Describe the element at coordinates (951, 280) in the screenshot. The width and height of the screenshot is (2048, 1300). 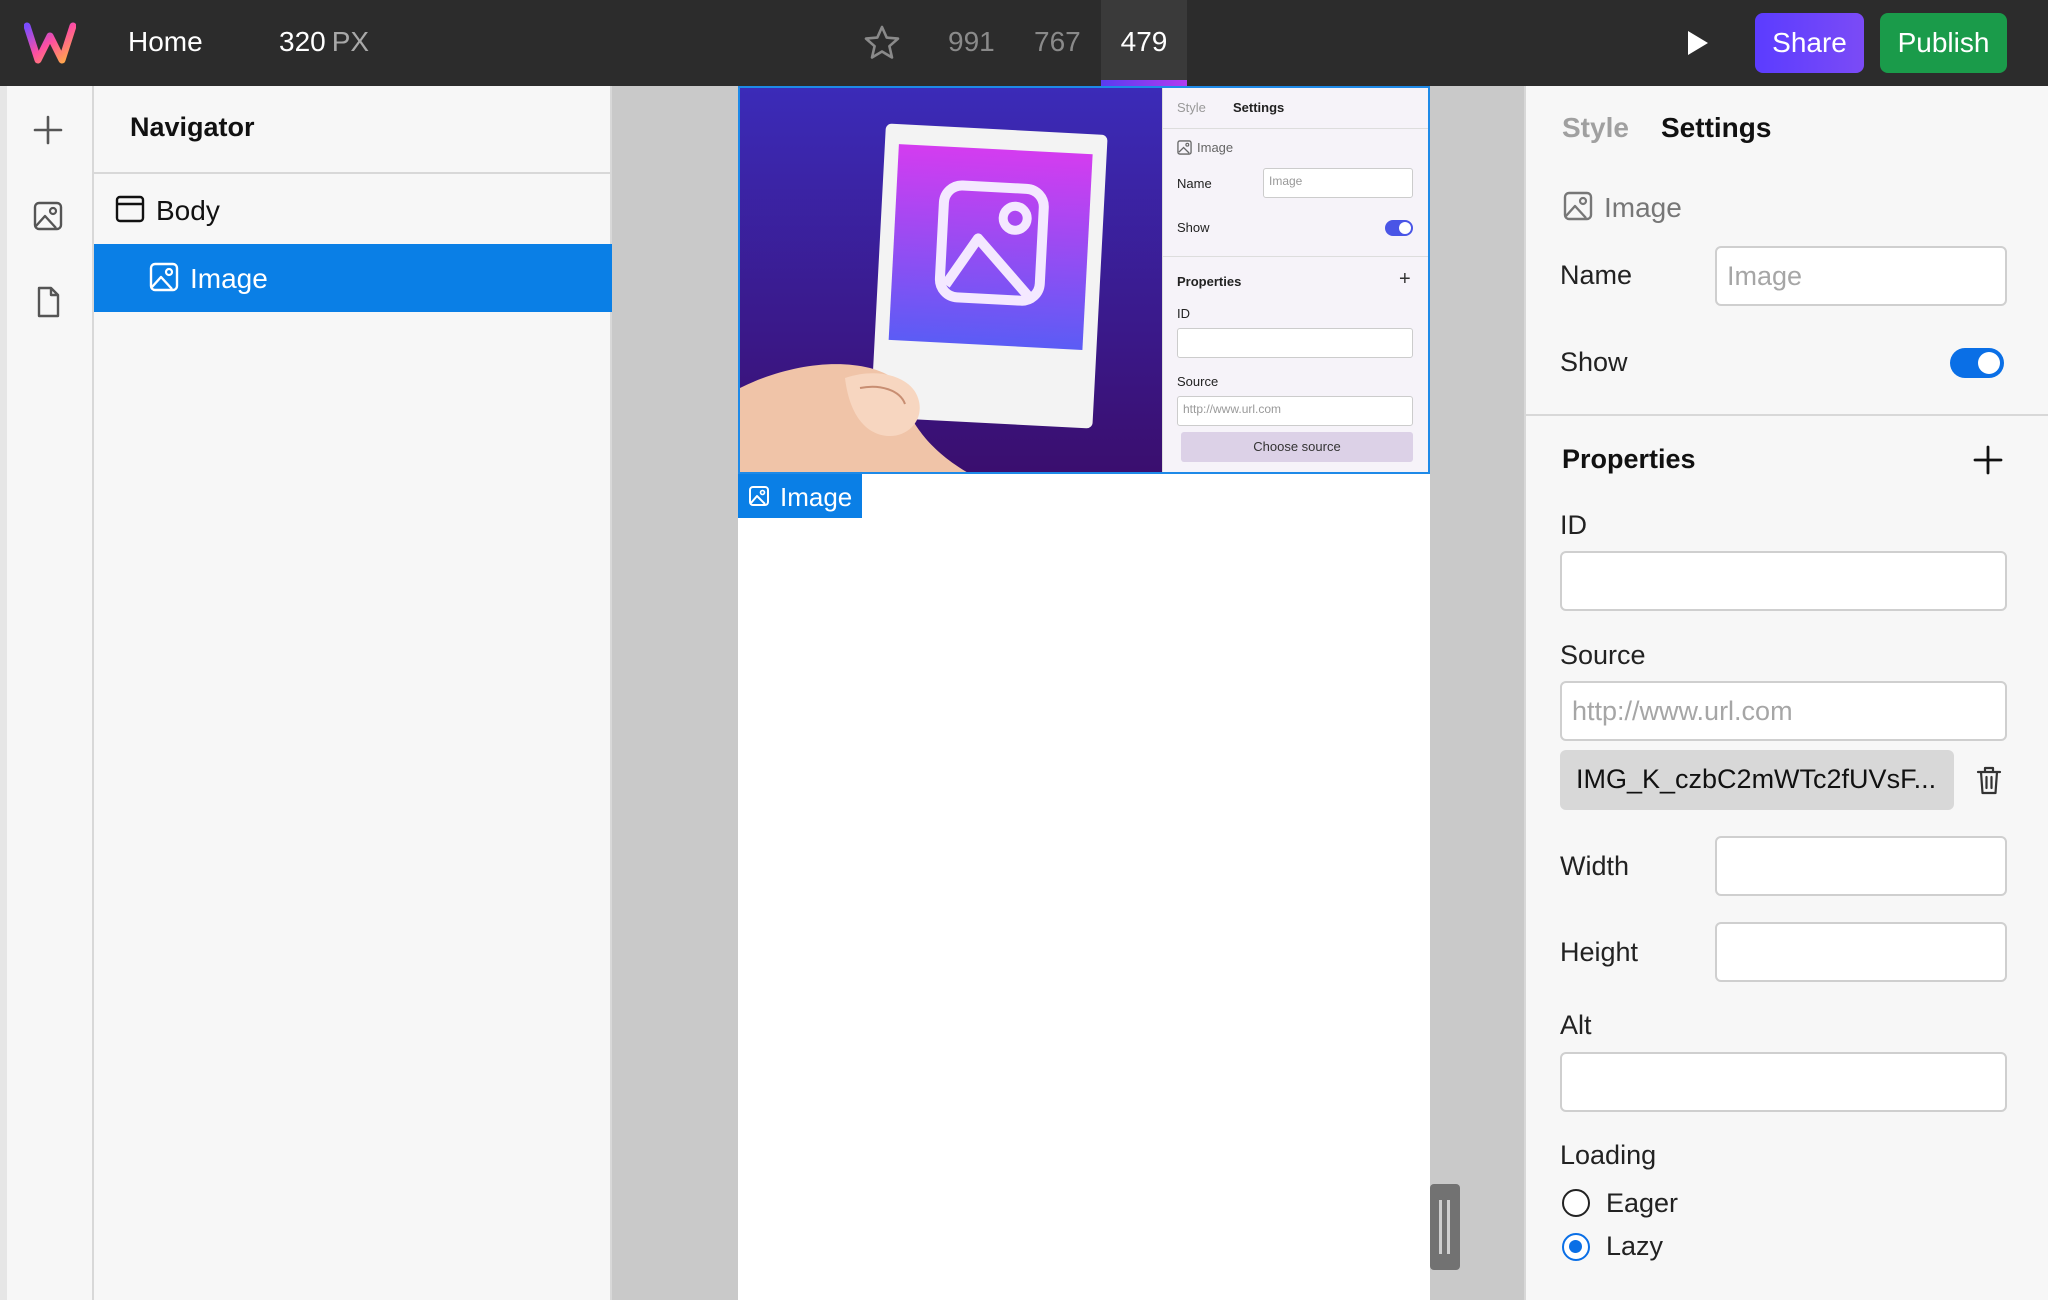
I see `hero-image` at that location.